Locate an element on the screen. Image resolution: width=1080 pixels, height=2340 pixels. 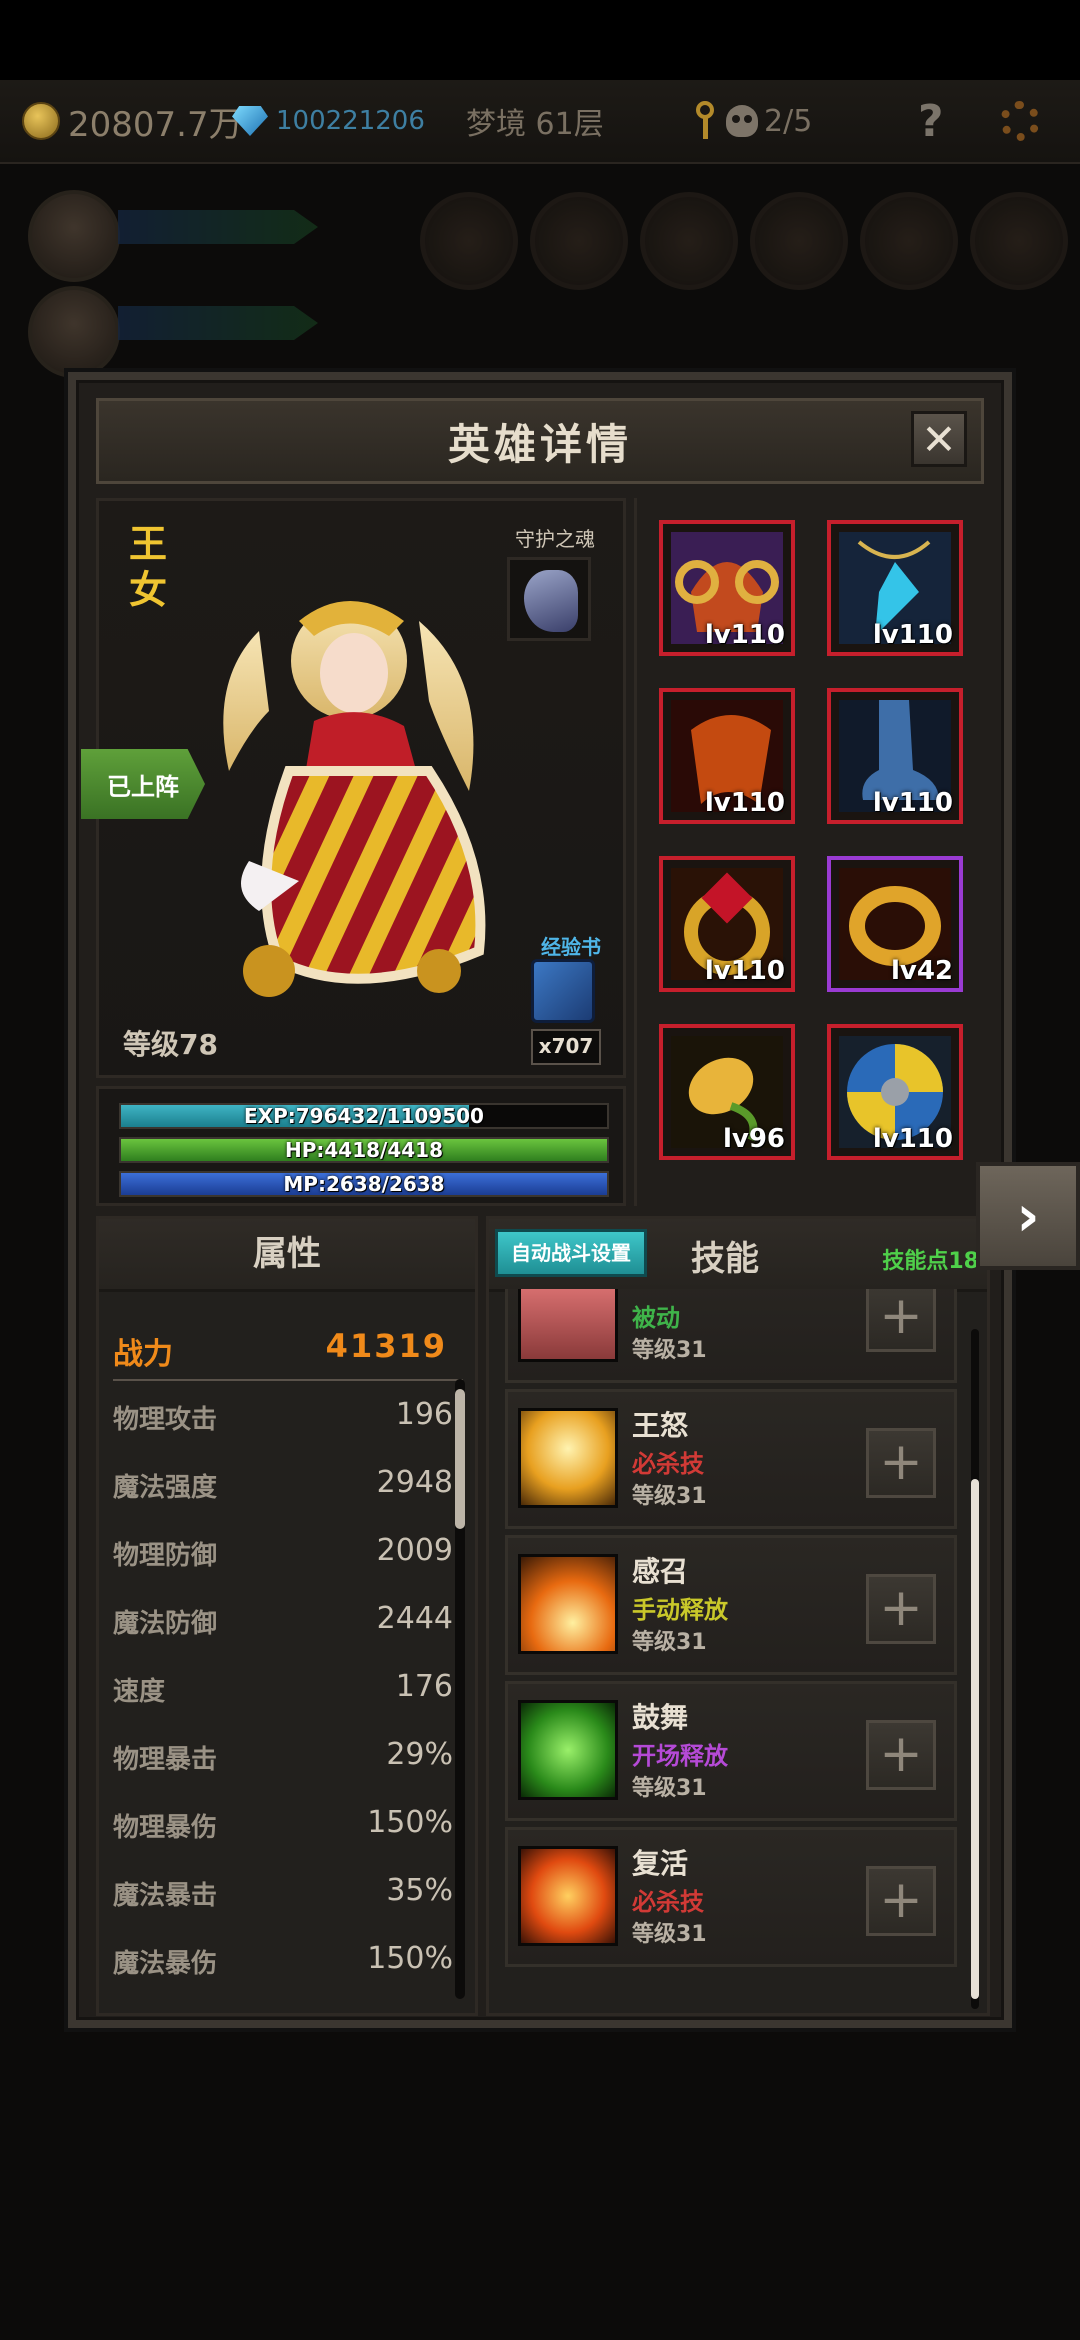
tab-attributes: 属性 is located at coordinates (287, 1255).